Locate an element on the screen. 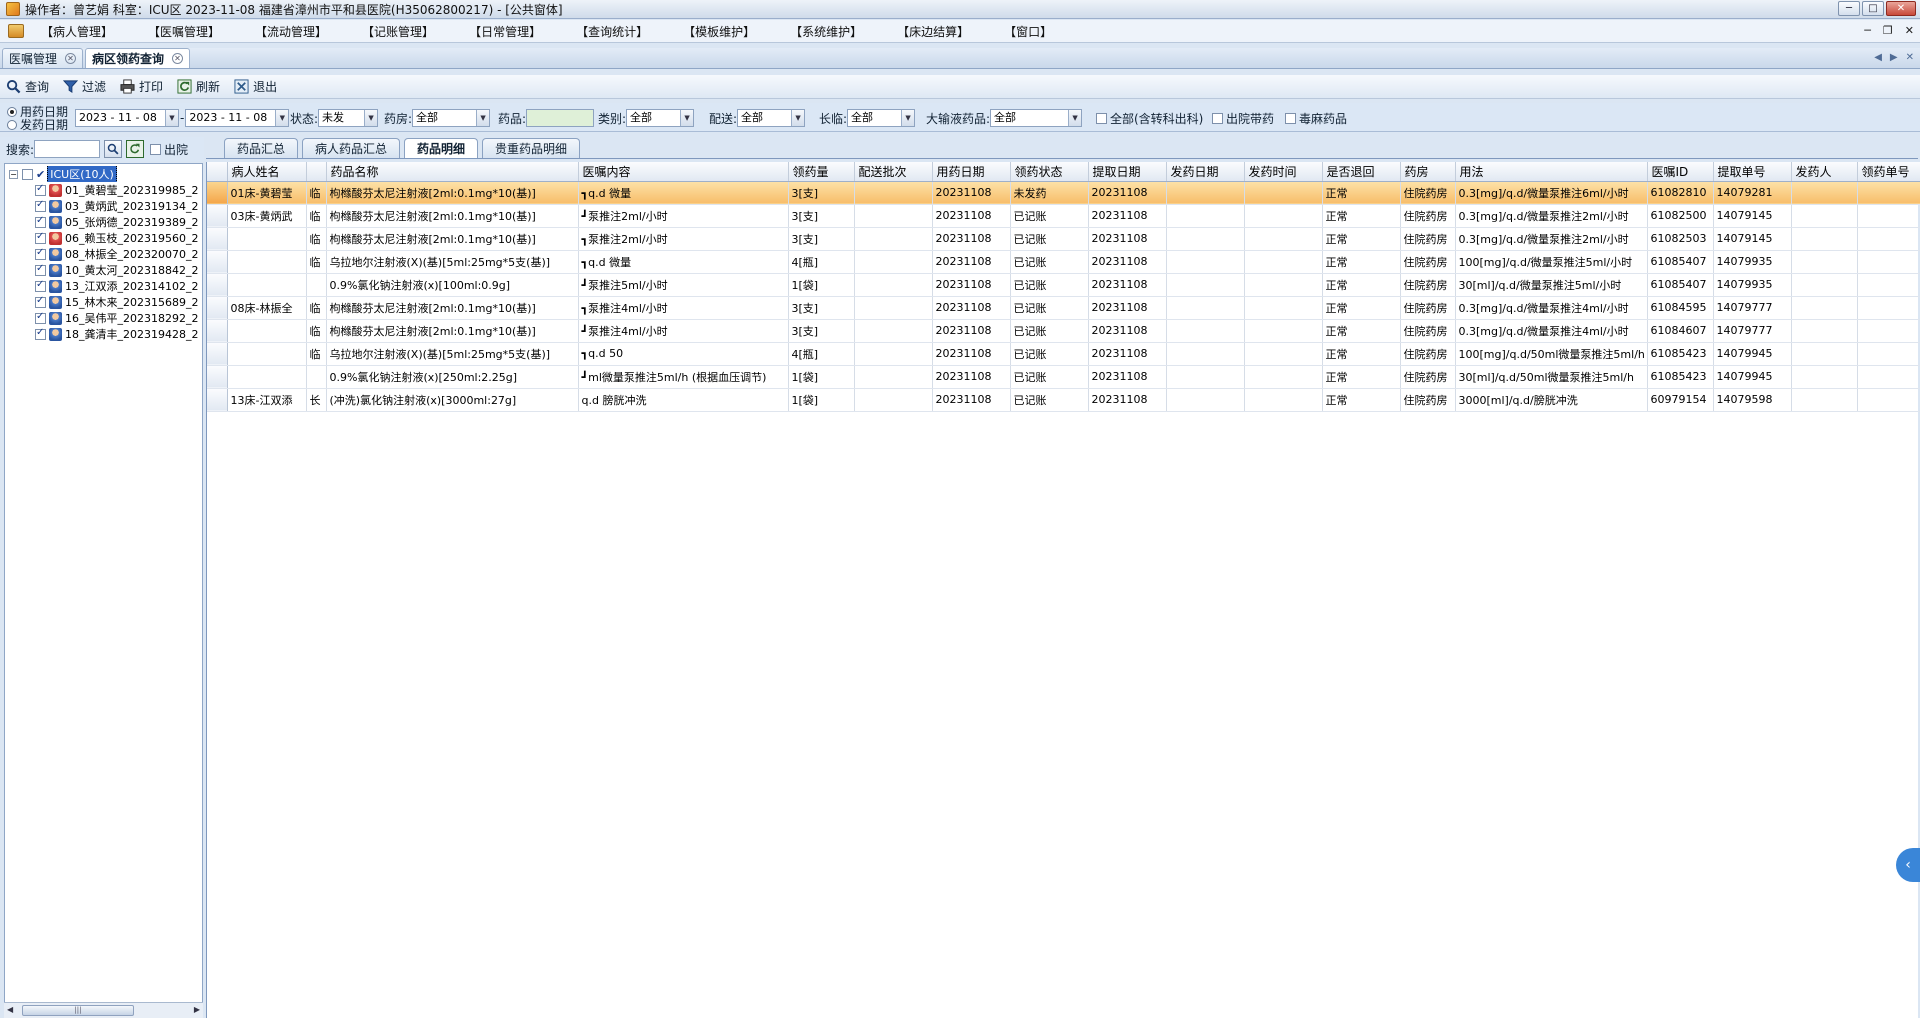 This screenshot has width=1920, height=1018. tree-root: − ✔ ICU区(10人) is located at coordinates (63, 174).